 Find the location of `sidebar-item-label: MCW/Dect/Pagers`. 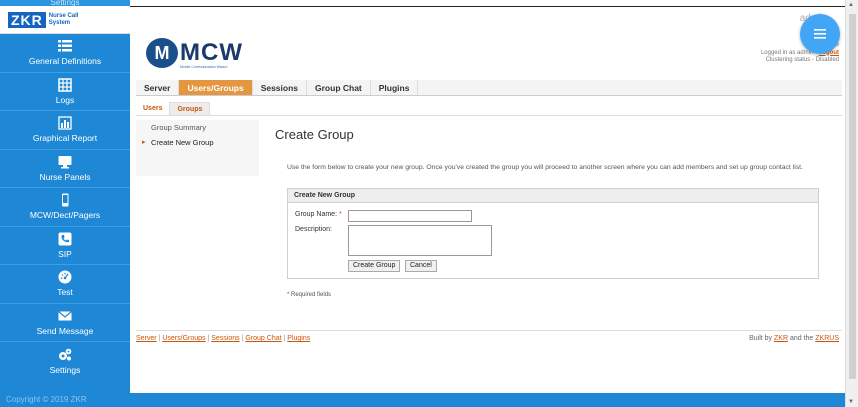

sidebar-item-label: MCW/Dect/Pagers is located at coordinates (65, 215).